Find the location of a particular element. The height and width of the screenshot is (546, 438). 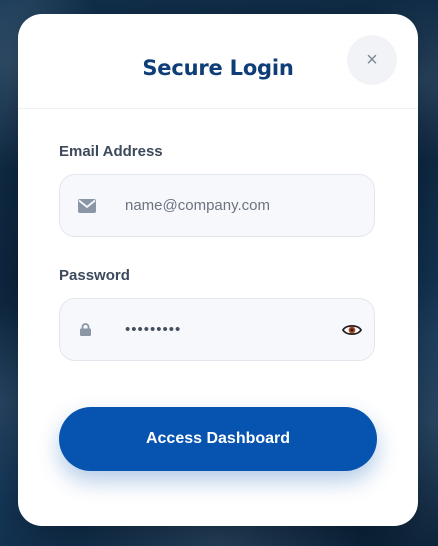

email-label: Email Address is located at coordinates (111, 151).